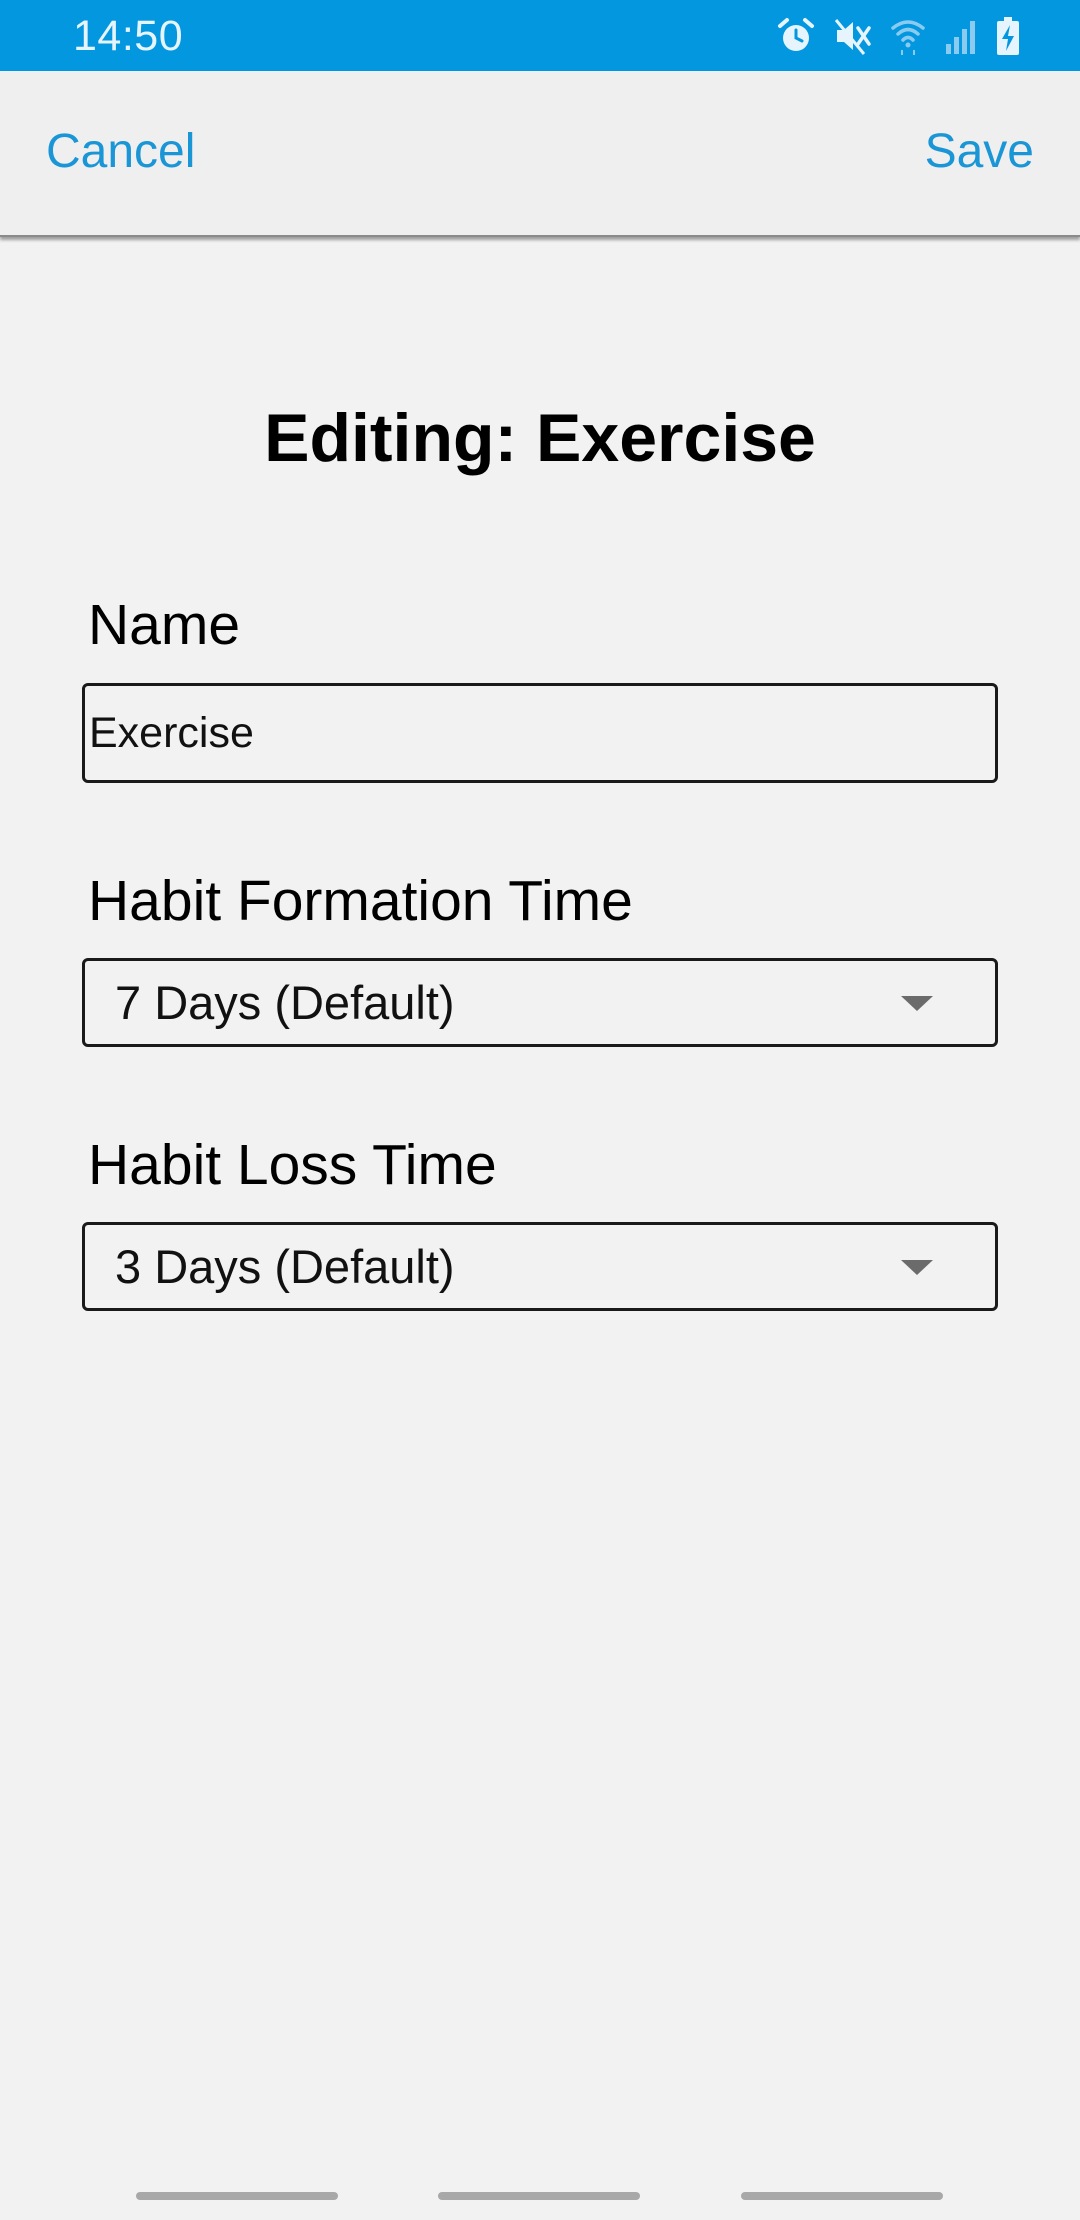  I want to click on app-bar: Cancel Save, so click(540, 154).